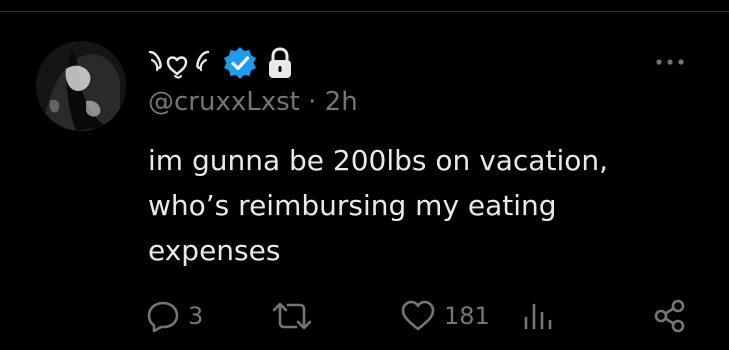 The height and width of the screenshot is (350, 729). I want to click on top-divider, so click(364, 11).